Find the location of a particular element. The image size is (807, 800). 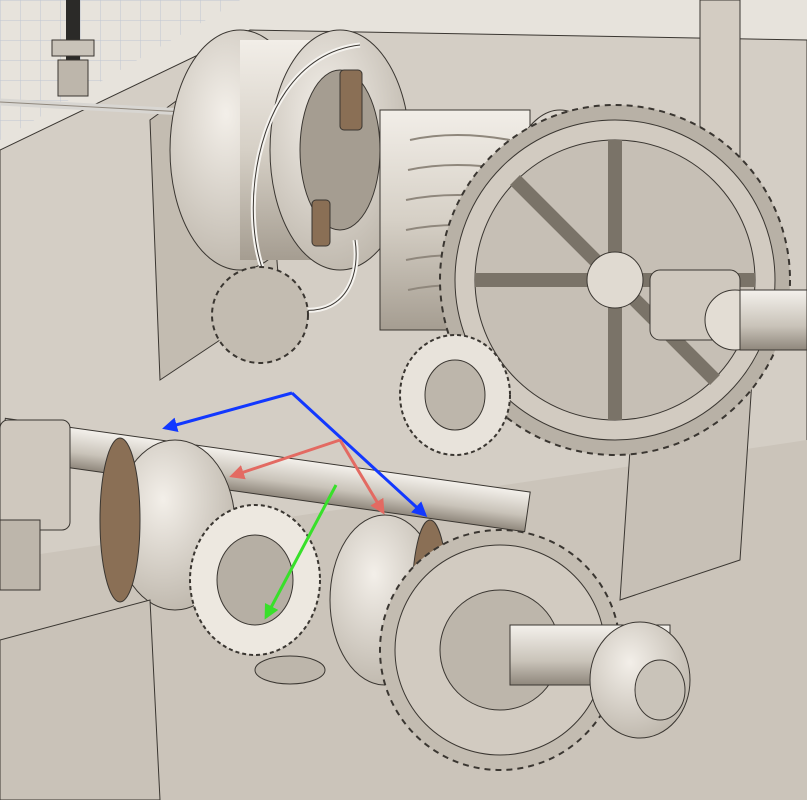

gear-base-boss is located at coordinates (290, 670).